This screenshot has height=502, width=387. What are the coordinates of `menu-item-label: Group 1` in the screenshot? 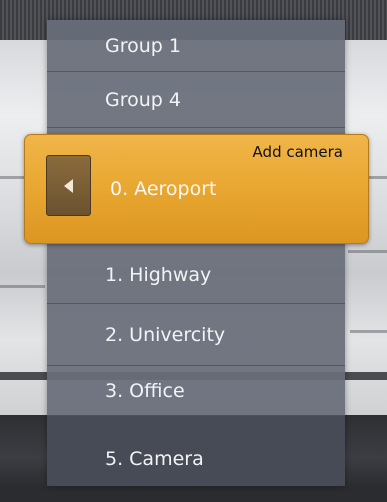 It's located at (143, 46).